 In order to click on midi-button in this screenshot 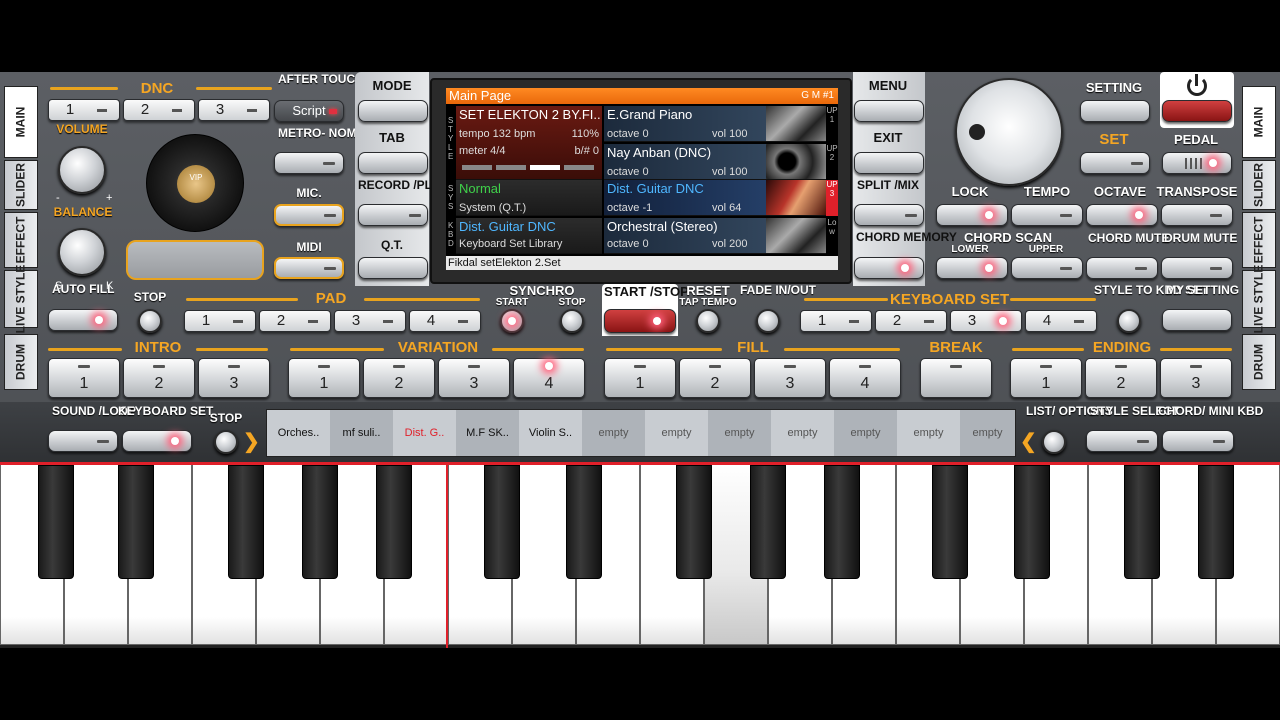, I will do `click(309, 268)`.